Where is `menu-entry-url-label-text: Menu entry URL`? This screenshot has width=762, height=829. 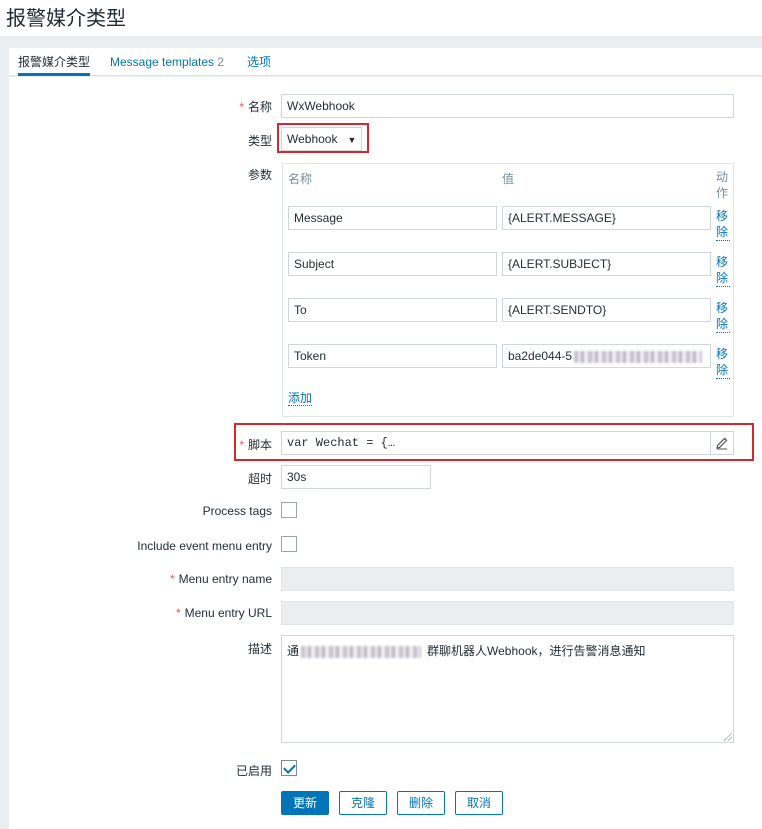
menu-entry-url-label-text: Menu entry URL is located at coordinates (228, 613).